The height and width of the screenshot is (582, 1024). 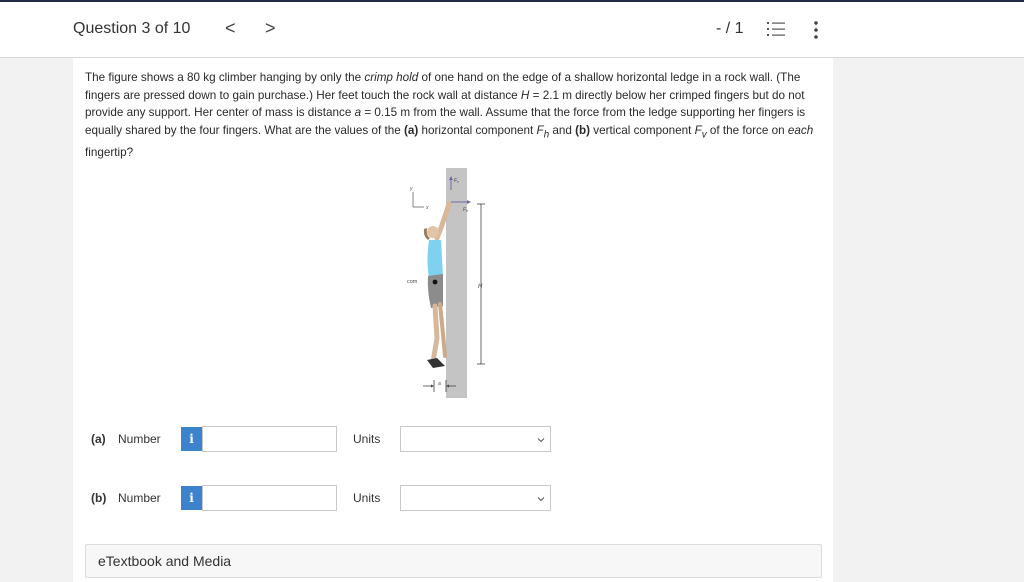 What do you see at coordinates (98, 439) in the screenshot?
I see `part-a-label: (a)` at bounding box center [98, 439].